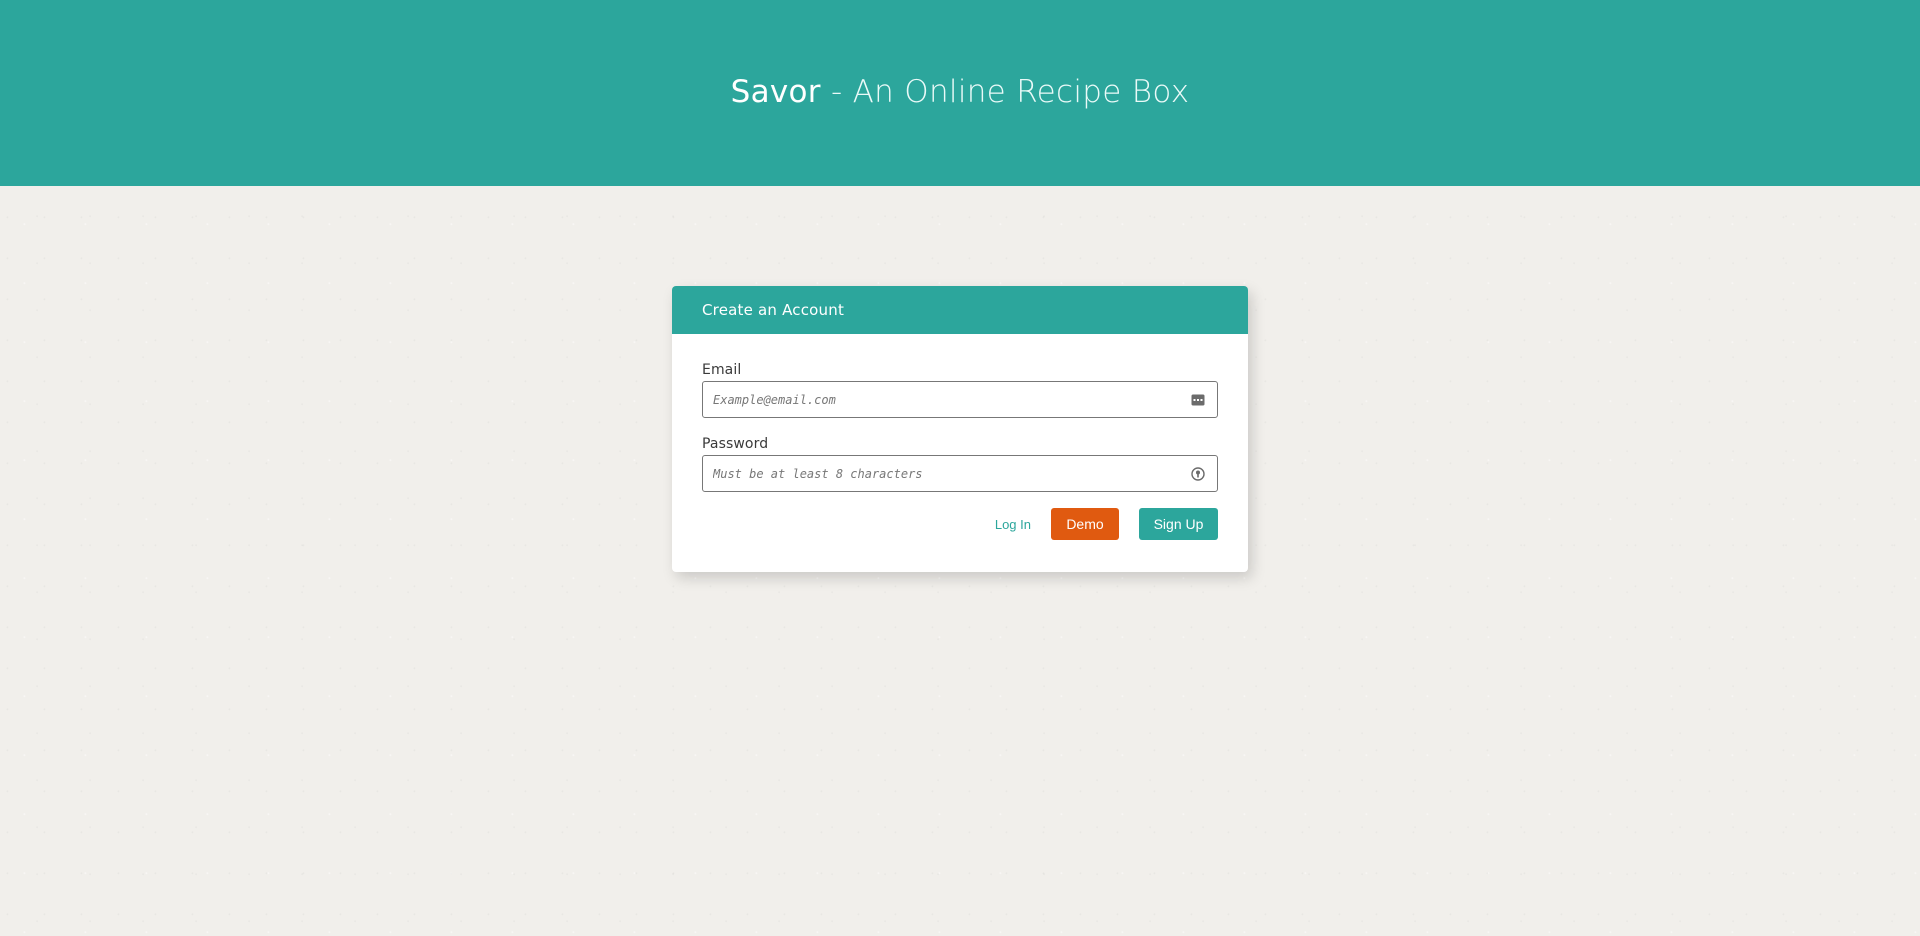  What do you see at coordinates (773, 310) in the screenshot?
I see `card-title: Create an Account` at bounding box center [773, 310].